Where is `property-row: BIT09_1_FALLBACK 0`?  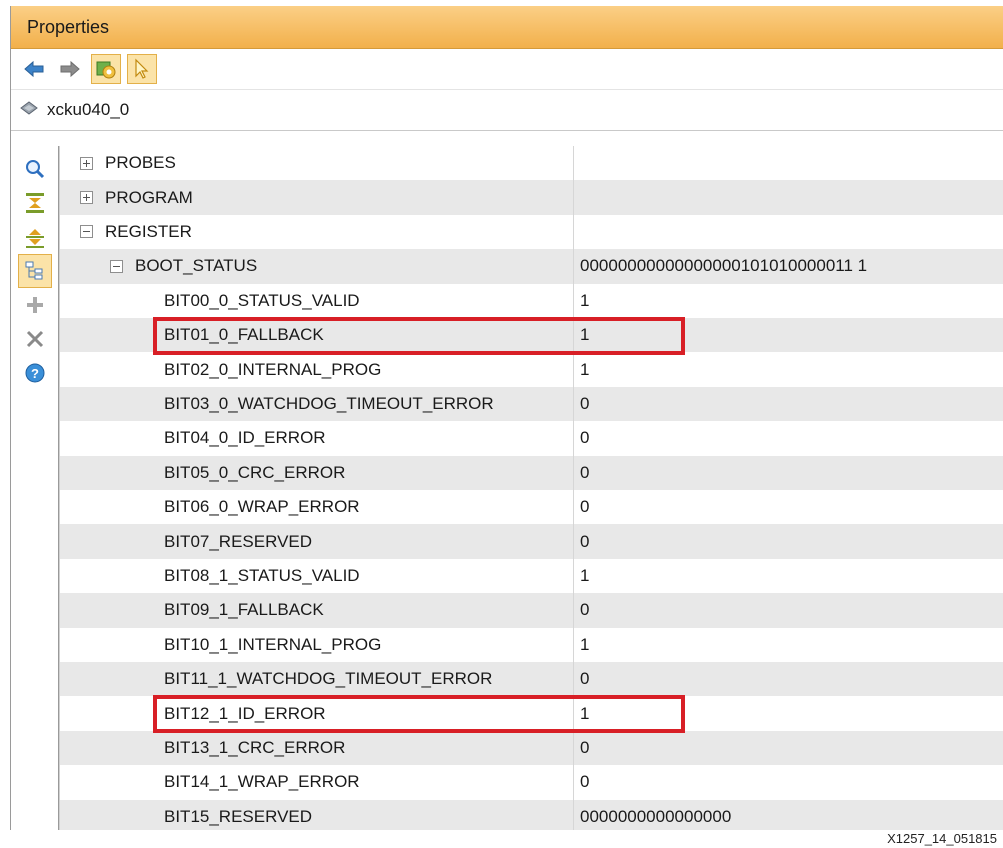 property-row: BIT09_1_FALLBACK 0 is located at coordinates (531, 610).